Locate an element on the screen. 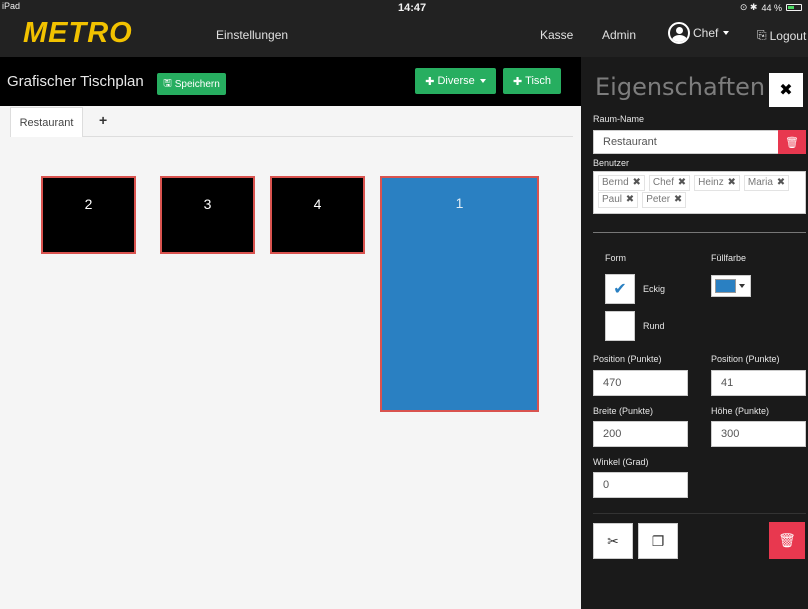  delete-room-button: 🗑 is located at coordinates (792, 142).